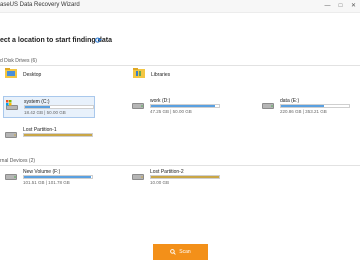  I want to click on drive-size: 10.00 GB, so click(160, 182).